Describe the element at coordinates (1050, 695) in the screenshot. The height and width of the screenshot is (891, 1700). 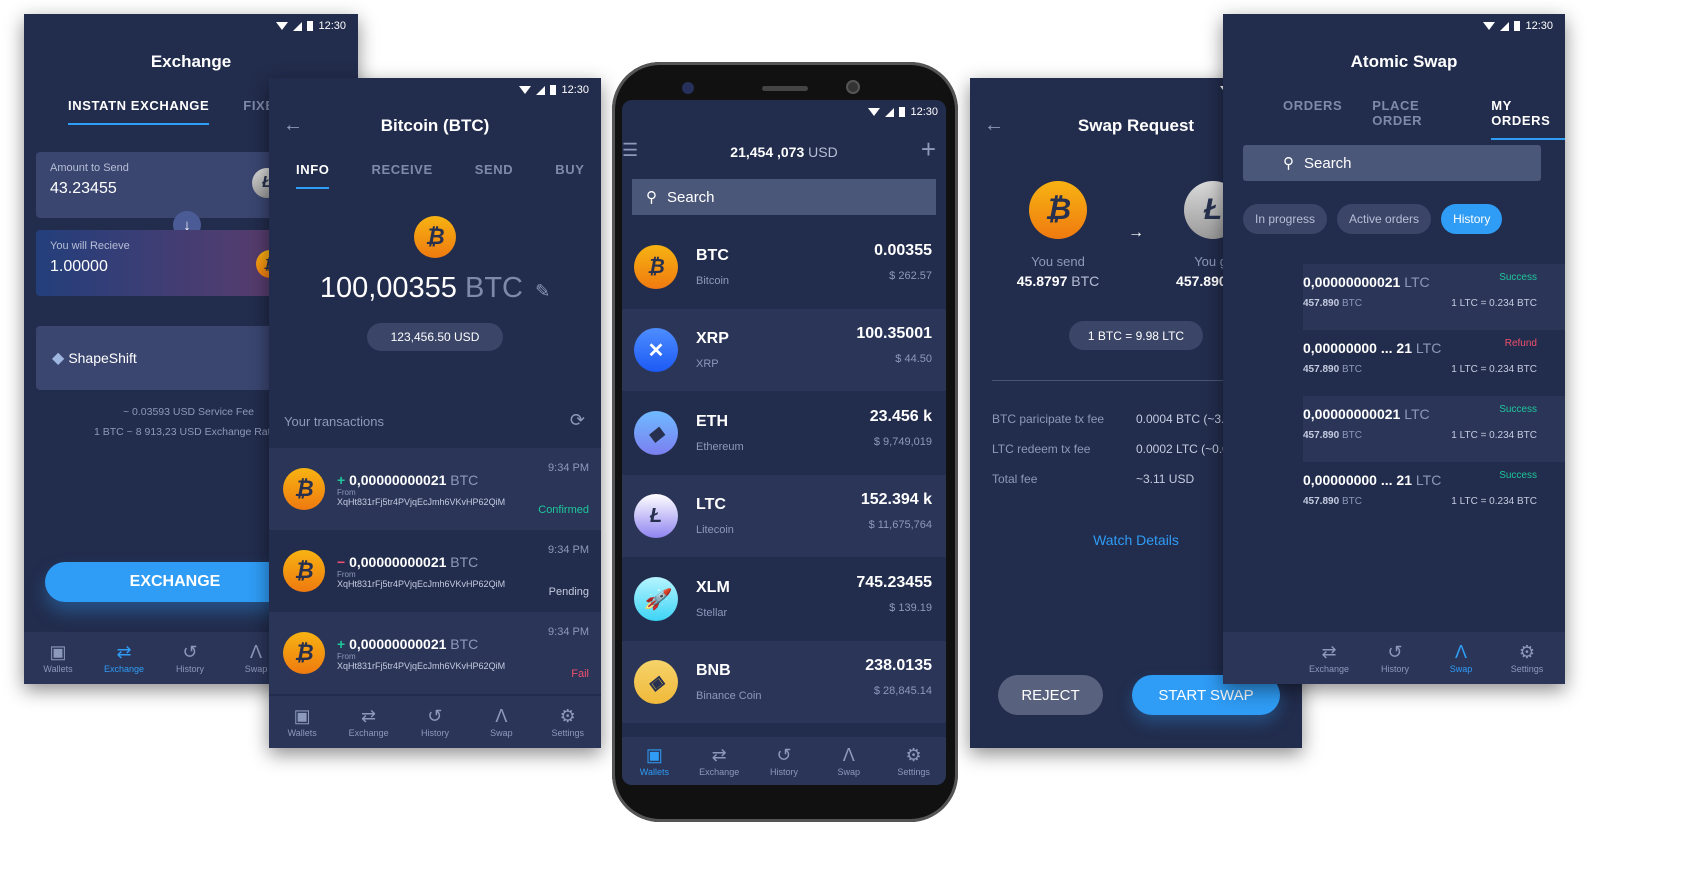
I see `reject-button: REJECT` at that location.